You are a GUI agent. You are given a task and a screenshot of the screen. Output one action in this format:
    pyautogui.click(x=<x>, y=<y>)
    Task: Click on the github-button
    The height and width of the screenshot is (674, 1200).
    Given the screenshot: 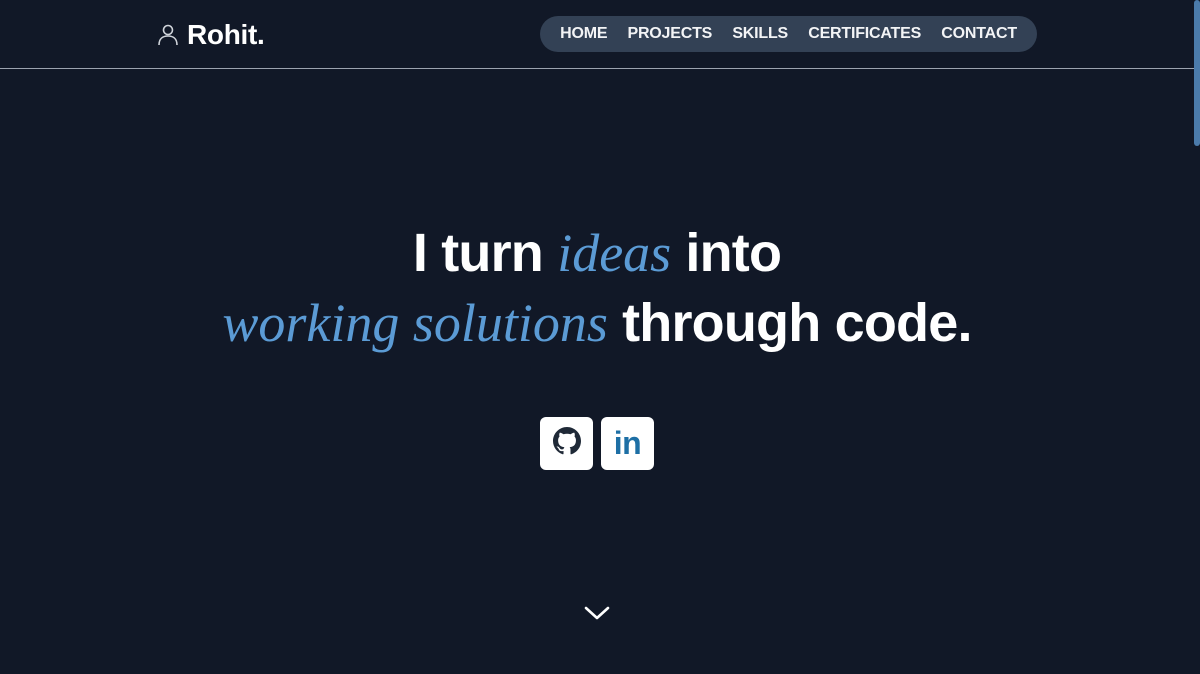 What is the action you would take?
    pyautogui.click(x=566, y=443)
    